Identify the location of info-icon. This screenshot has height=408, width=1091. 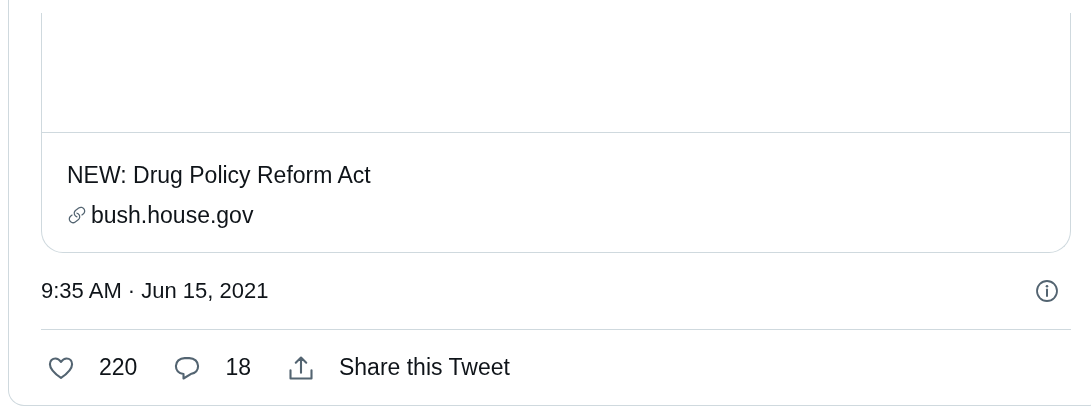
(1047, 291).